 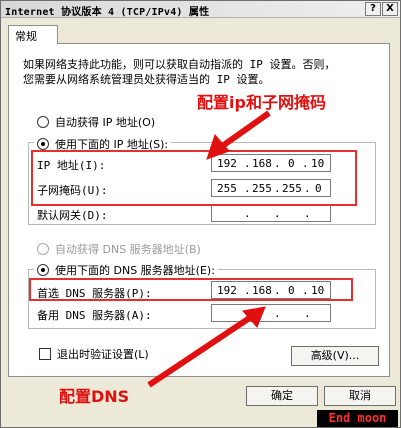 I want to click on validate-settings-checkbox: 退出时验证设置(L), so click(x=94, y=354).